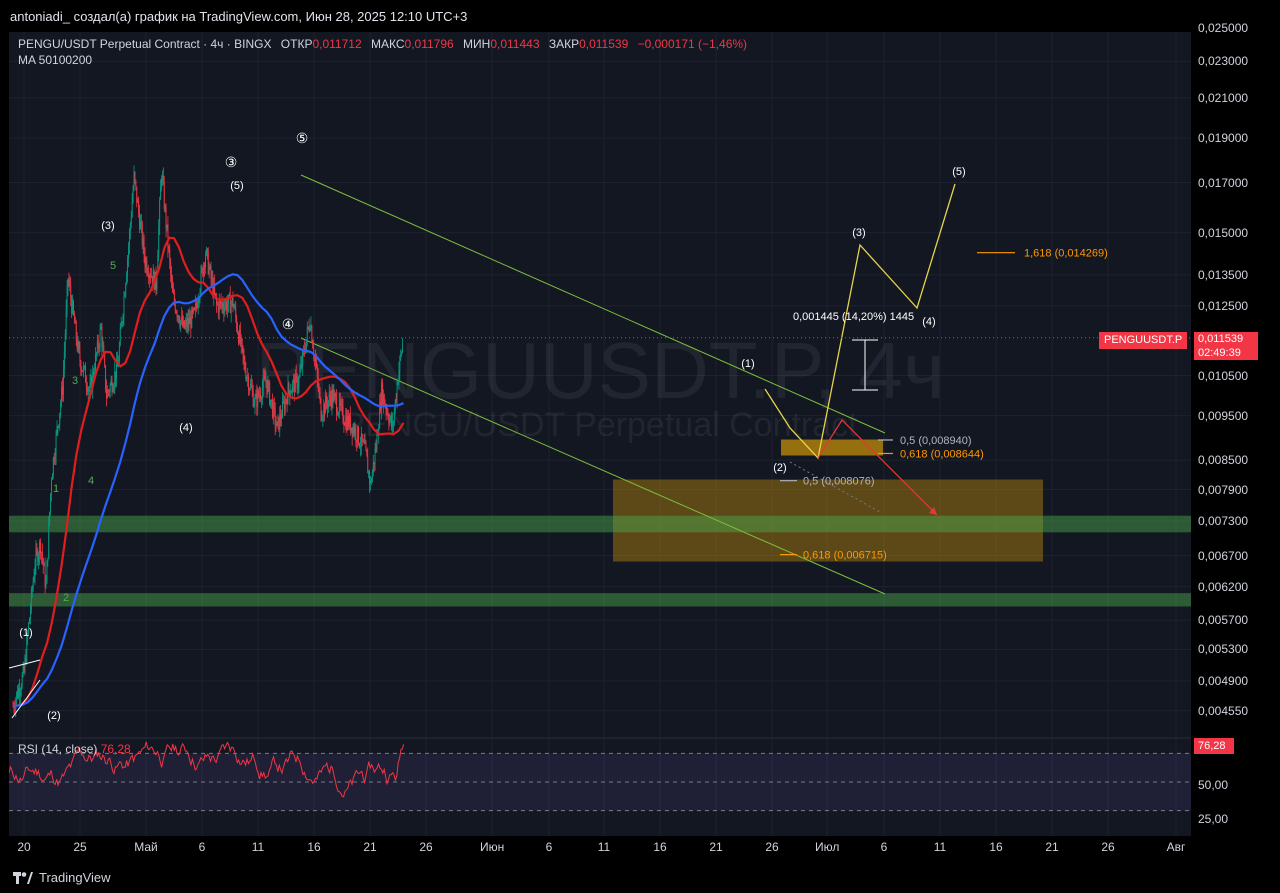 The width and height of the screenshot is (1280, 893). I want to click on rsi-value-tag: 76,28, so click(1214, 746).